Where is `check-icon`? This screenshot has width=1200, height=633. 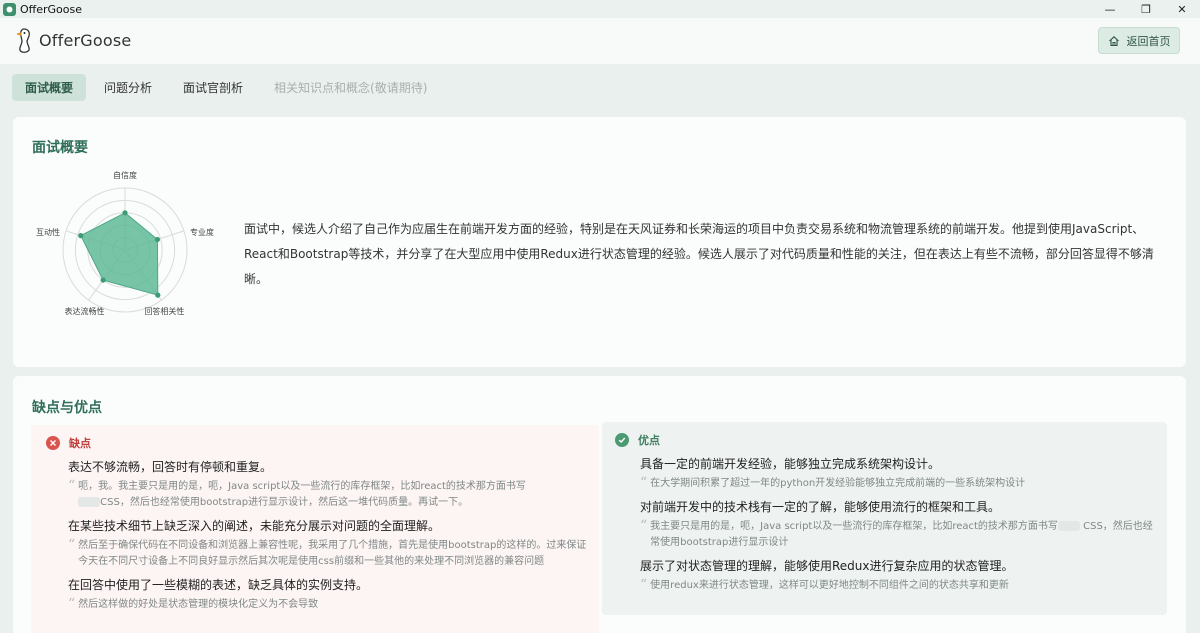 check-icon is located at coordinates (622, 440).